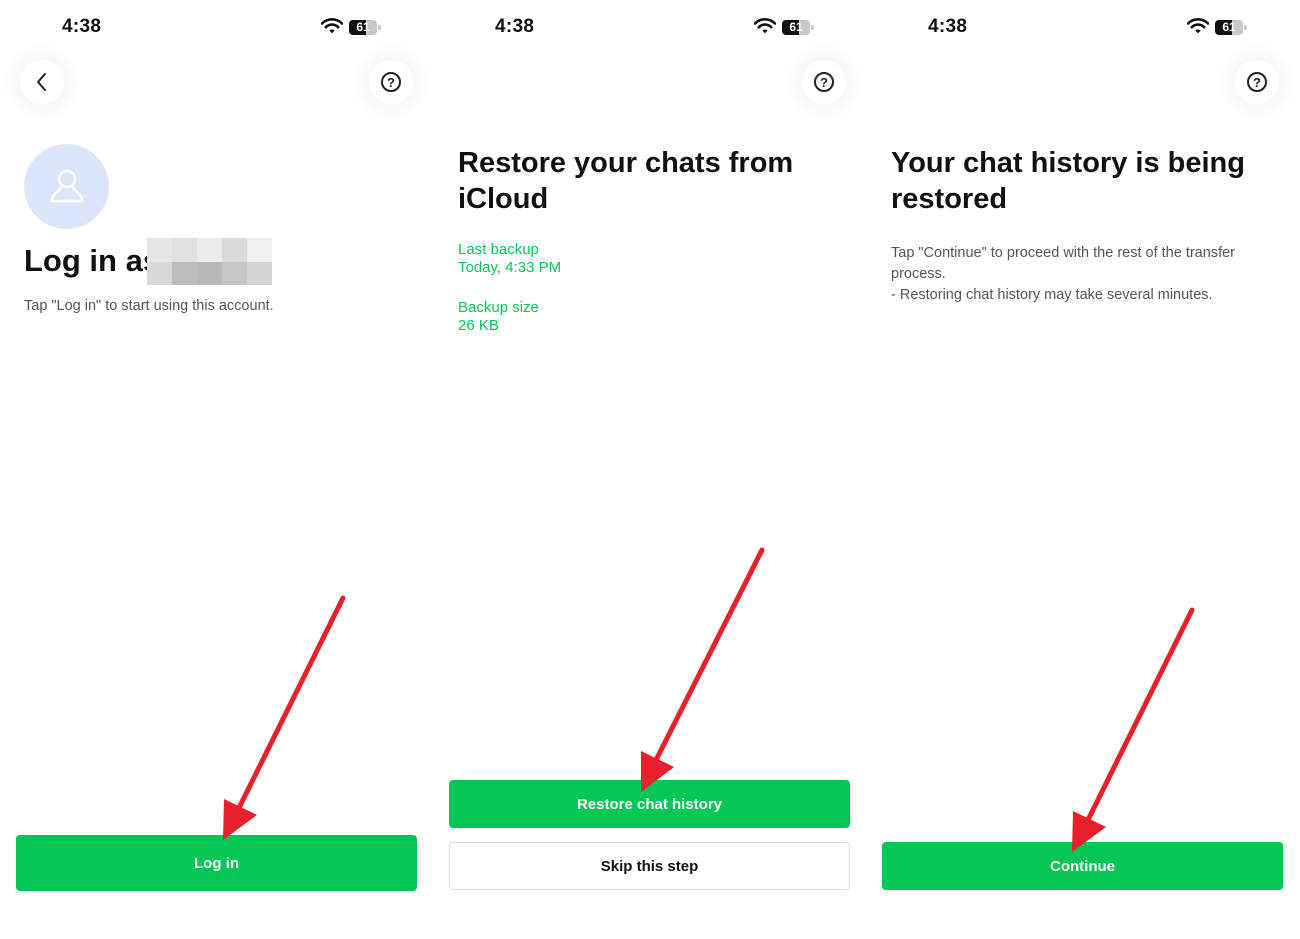 This screenshot has height=939, width=1300. I want to click on login-button: Log in, so click(216, 863).